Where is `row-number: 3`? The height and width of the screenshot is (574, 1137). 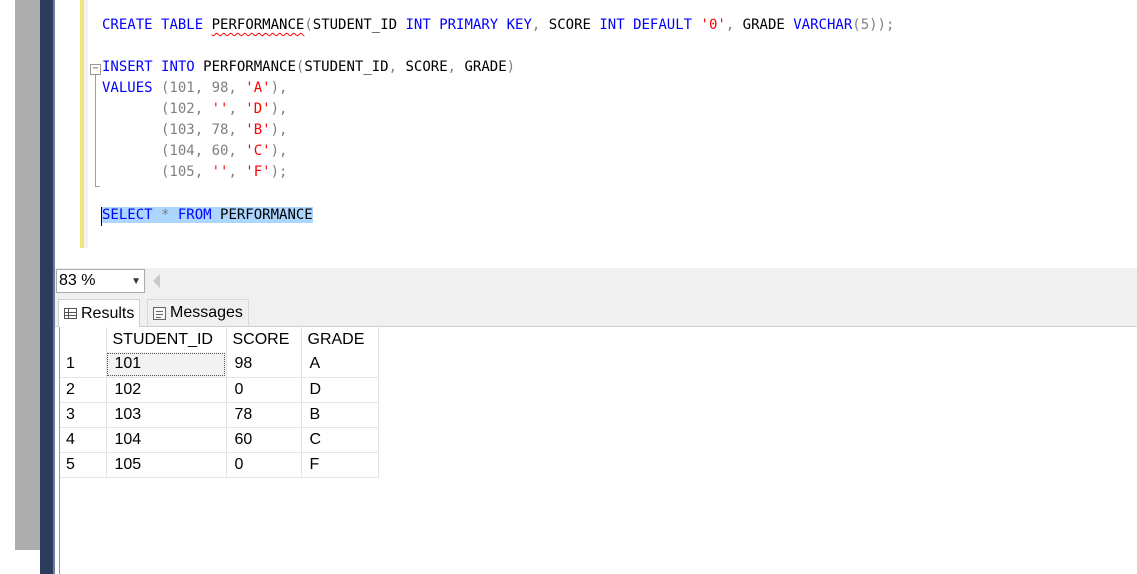 row-number: 3 is located at coordinates (83, 415).